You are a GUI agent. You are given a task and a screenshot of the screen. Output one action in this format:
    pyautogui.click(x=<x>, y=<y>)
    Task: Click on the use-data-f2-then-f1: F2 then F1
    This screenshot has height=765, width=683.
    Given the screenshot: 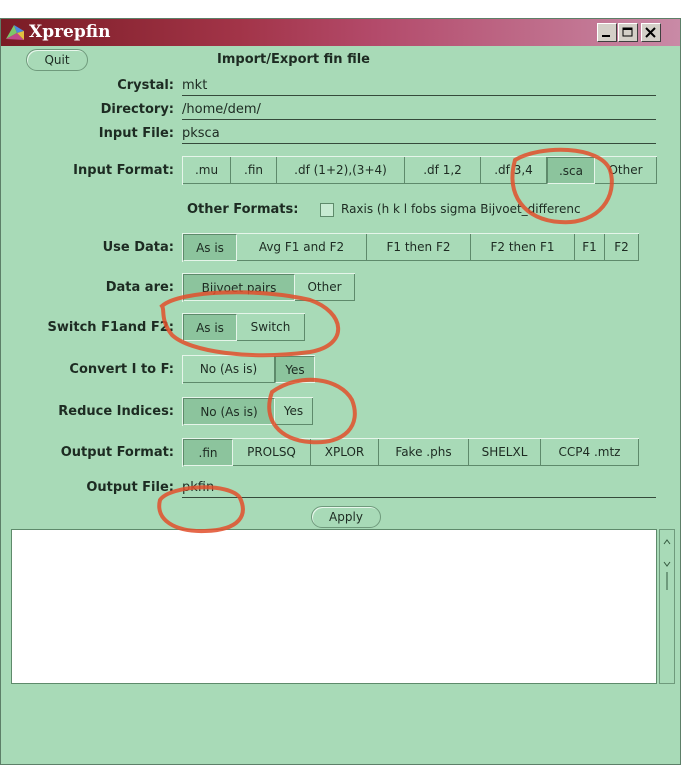 What is the action you would take?
    pyautogui.click(x=523, y=247)
    